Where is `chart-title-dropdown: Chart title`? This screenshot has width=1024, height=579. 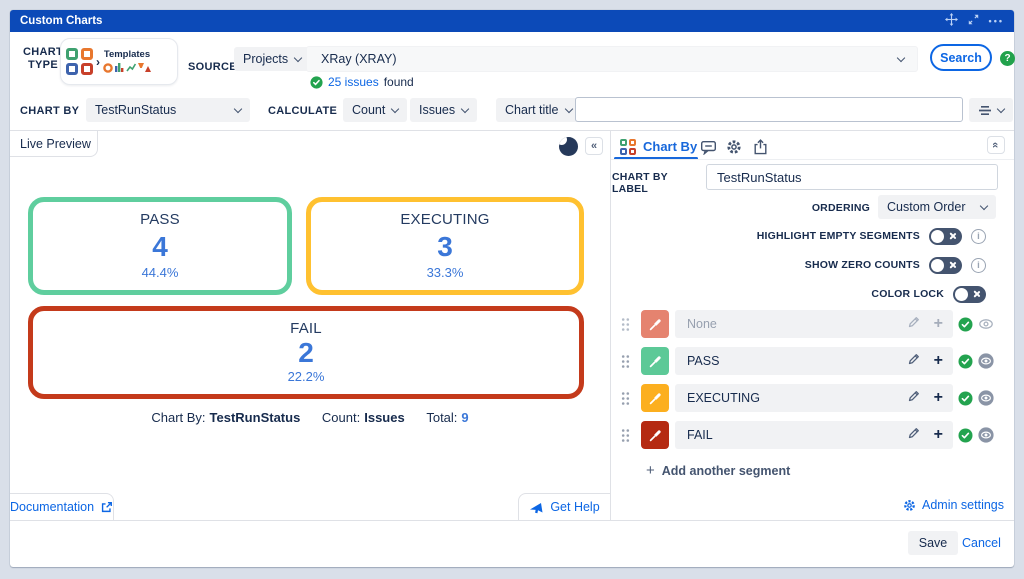
chart-title-dropdown: Chart title is located at coordinates (538, 110).